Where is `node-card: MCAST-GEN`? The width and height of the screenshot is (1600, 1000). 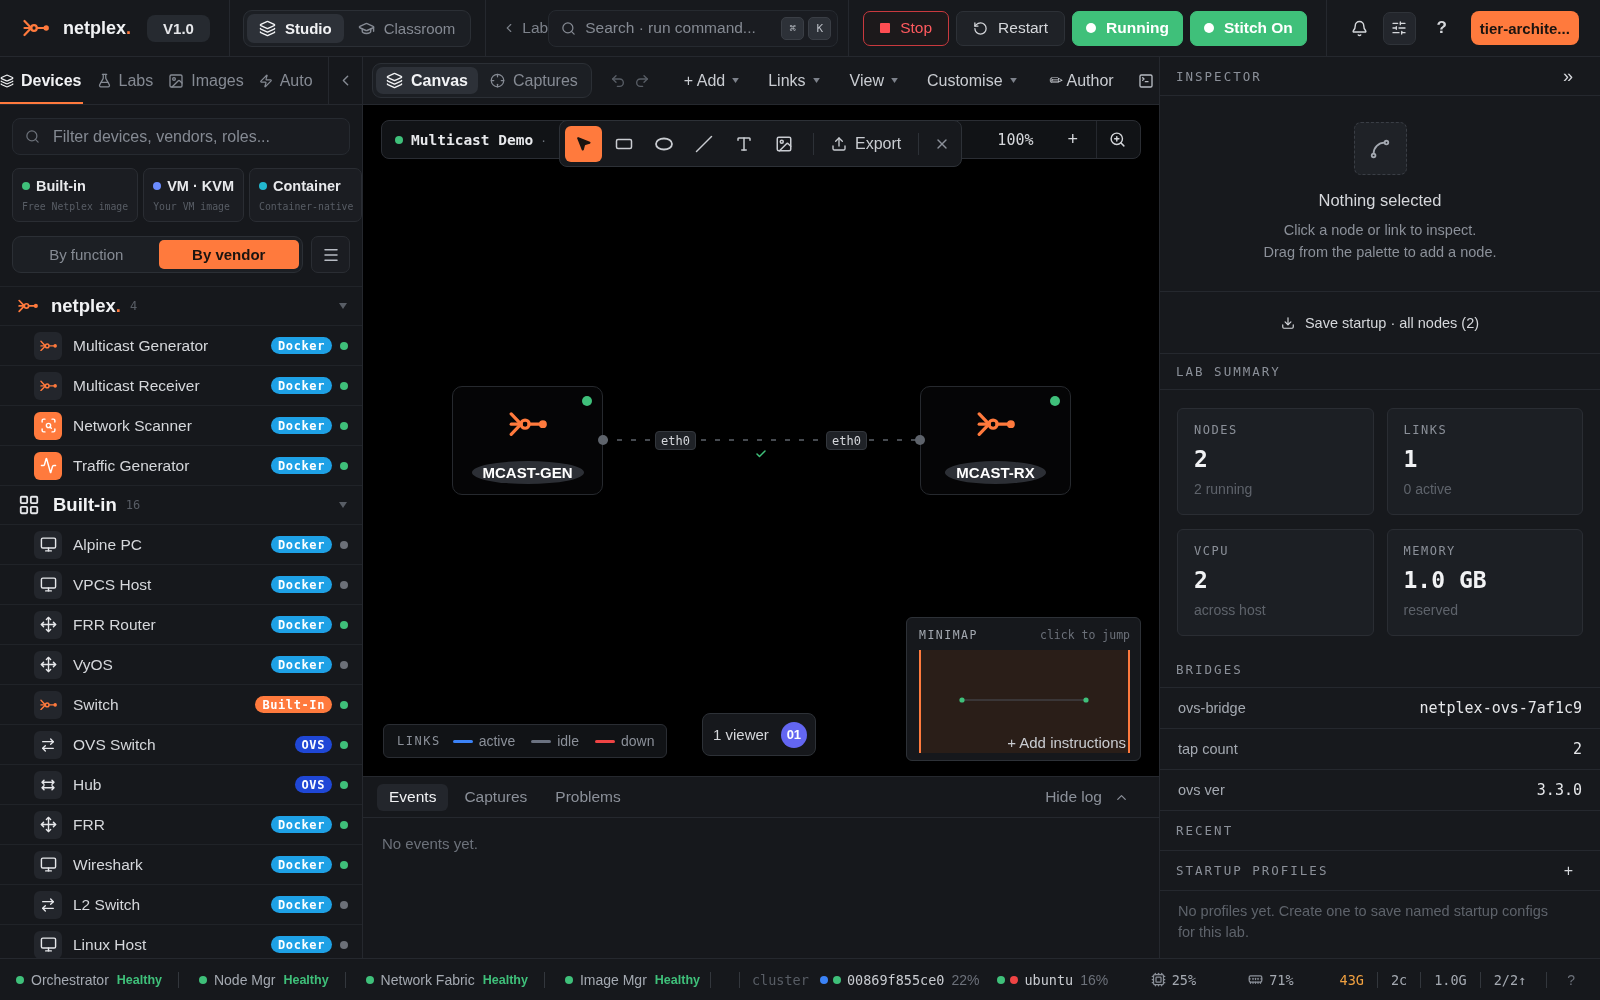
node-card: MCAST-GEN is located at coordinates (527, 440).